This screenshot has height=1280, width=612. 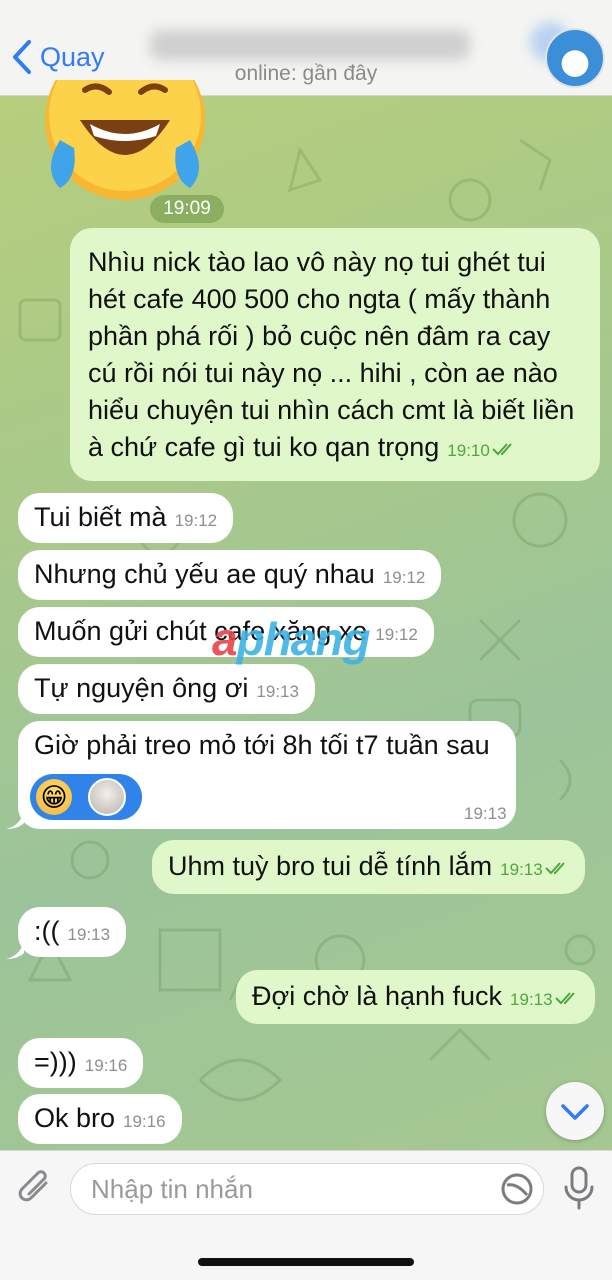 I want to click on message-input, so click(x=291, y=1189).